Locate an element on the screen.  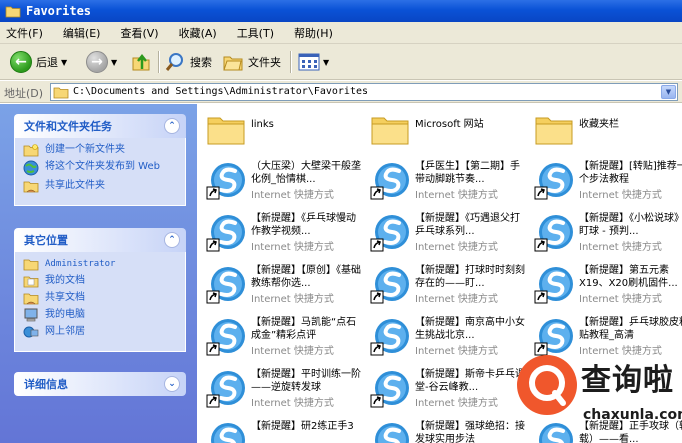
search-button: 搜索 is located at coordinates (188, 62).